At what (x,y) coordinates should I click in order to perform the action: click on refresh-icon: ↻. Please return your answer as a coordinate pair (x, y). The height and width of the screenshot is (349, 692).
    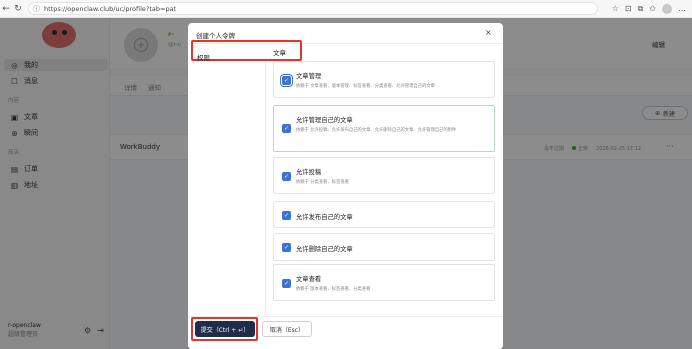
    Looking at the image, I should click on (18, 9).